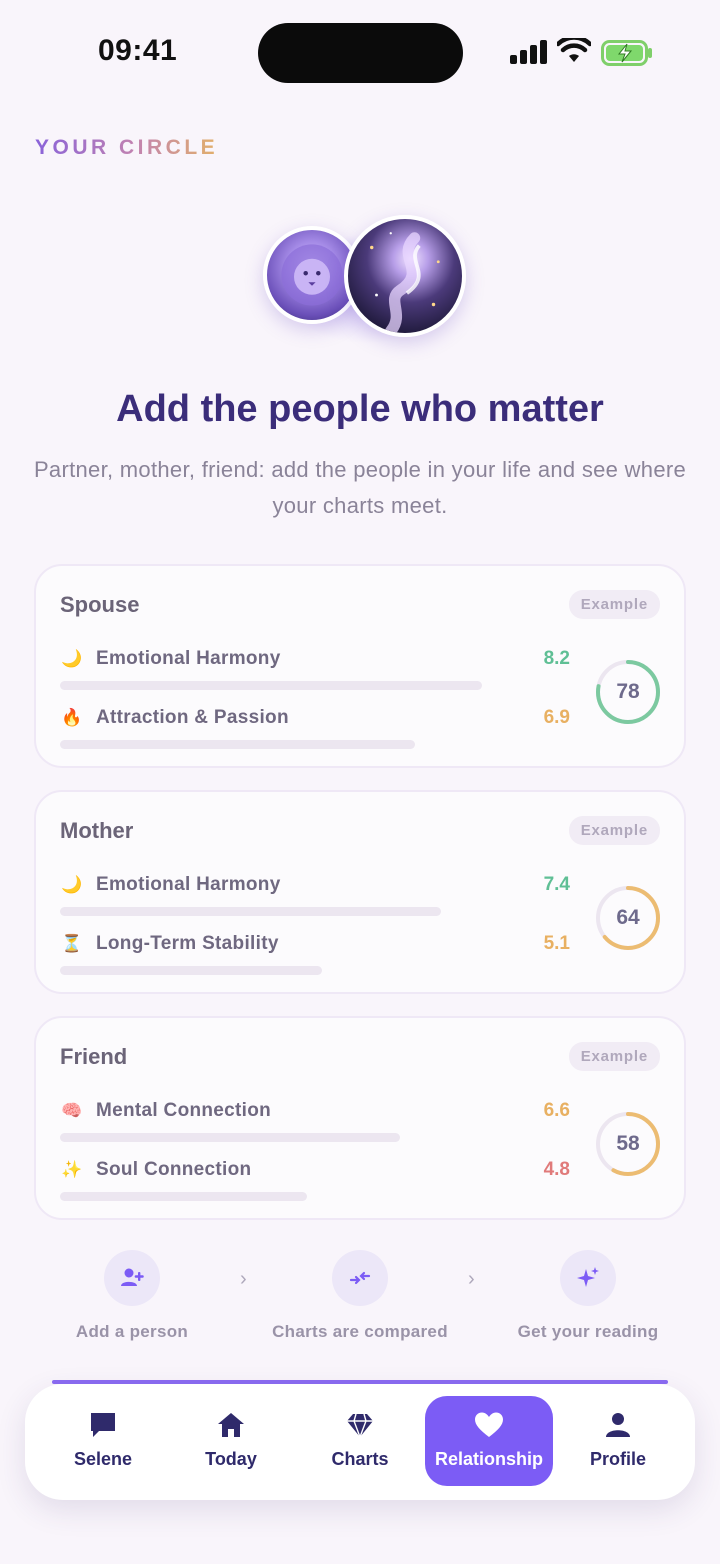 The height and width of the screenshot is (1564, 720). What do you see at coordinates (556, 1169) in the screenshot?
I see `metric-value: 4.8` at bounding box center [556, 1169].